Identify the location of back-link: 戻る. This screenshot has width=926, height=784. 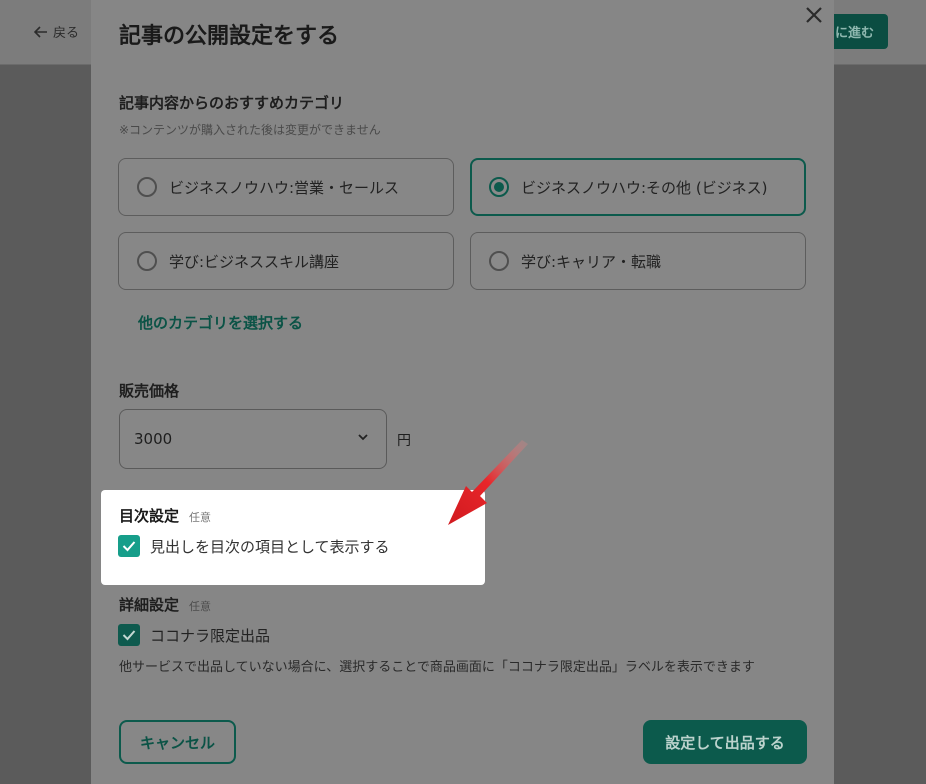
(56, 31).